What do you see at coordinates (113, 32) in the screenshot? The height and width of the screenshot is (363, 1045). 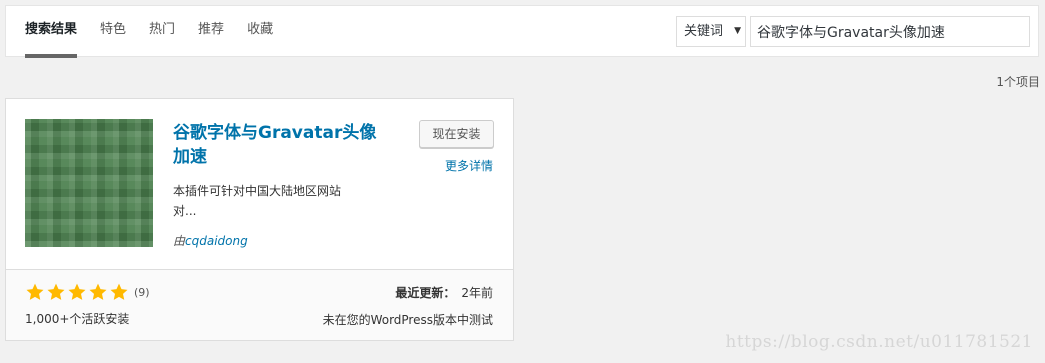 I see `tab-featured: 特色` at bounding box center [113, 32].